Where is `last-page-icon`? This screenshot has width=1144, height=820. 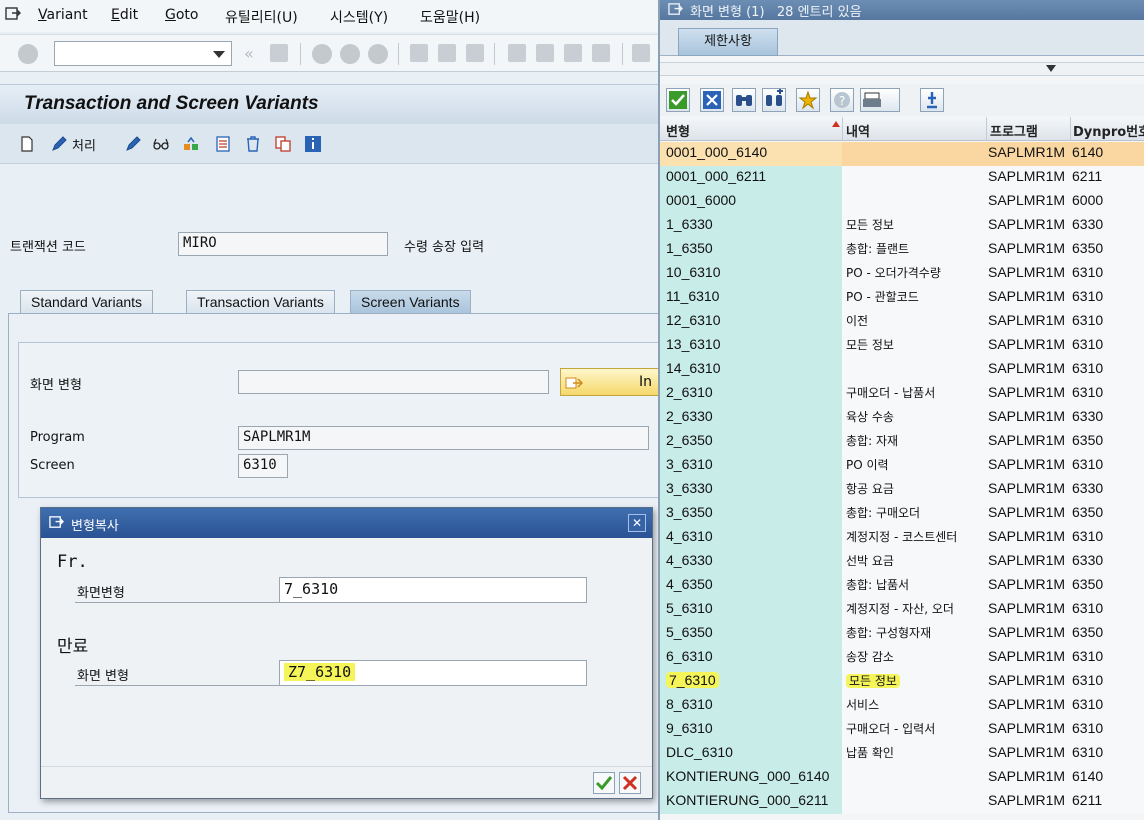 last-page-icon is located at coordinates (601, 53).